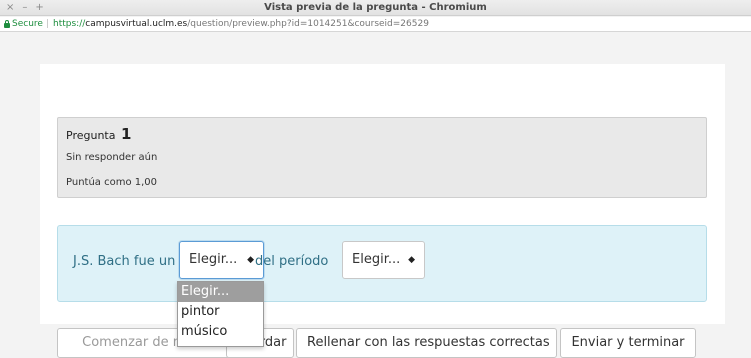 This screenshot has width=751, height=358. Describe the element at coordinates (7, 24) in the screenshot. I see `lock-icon` at that location.